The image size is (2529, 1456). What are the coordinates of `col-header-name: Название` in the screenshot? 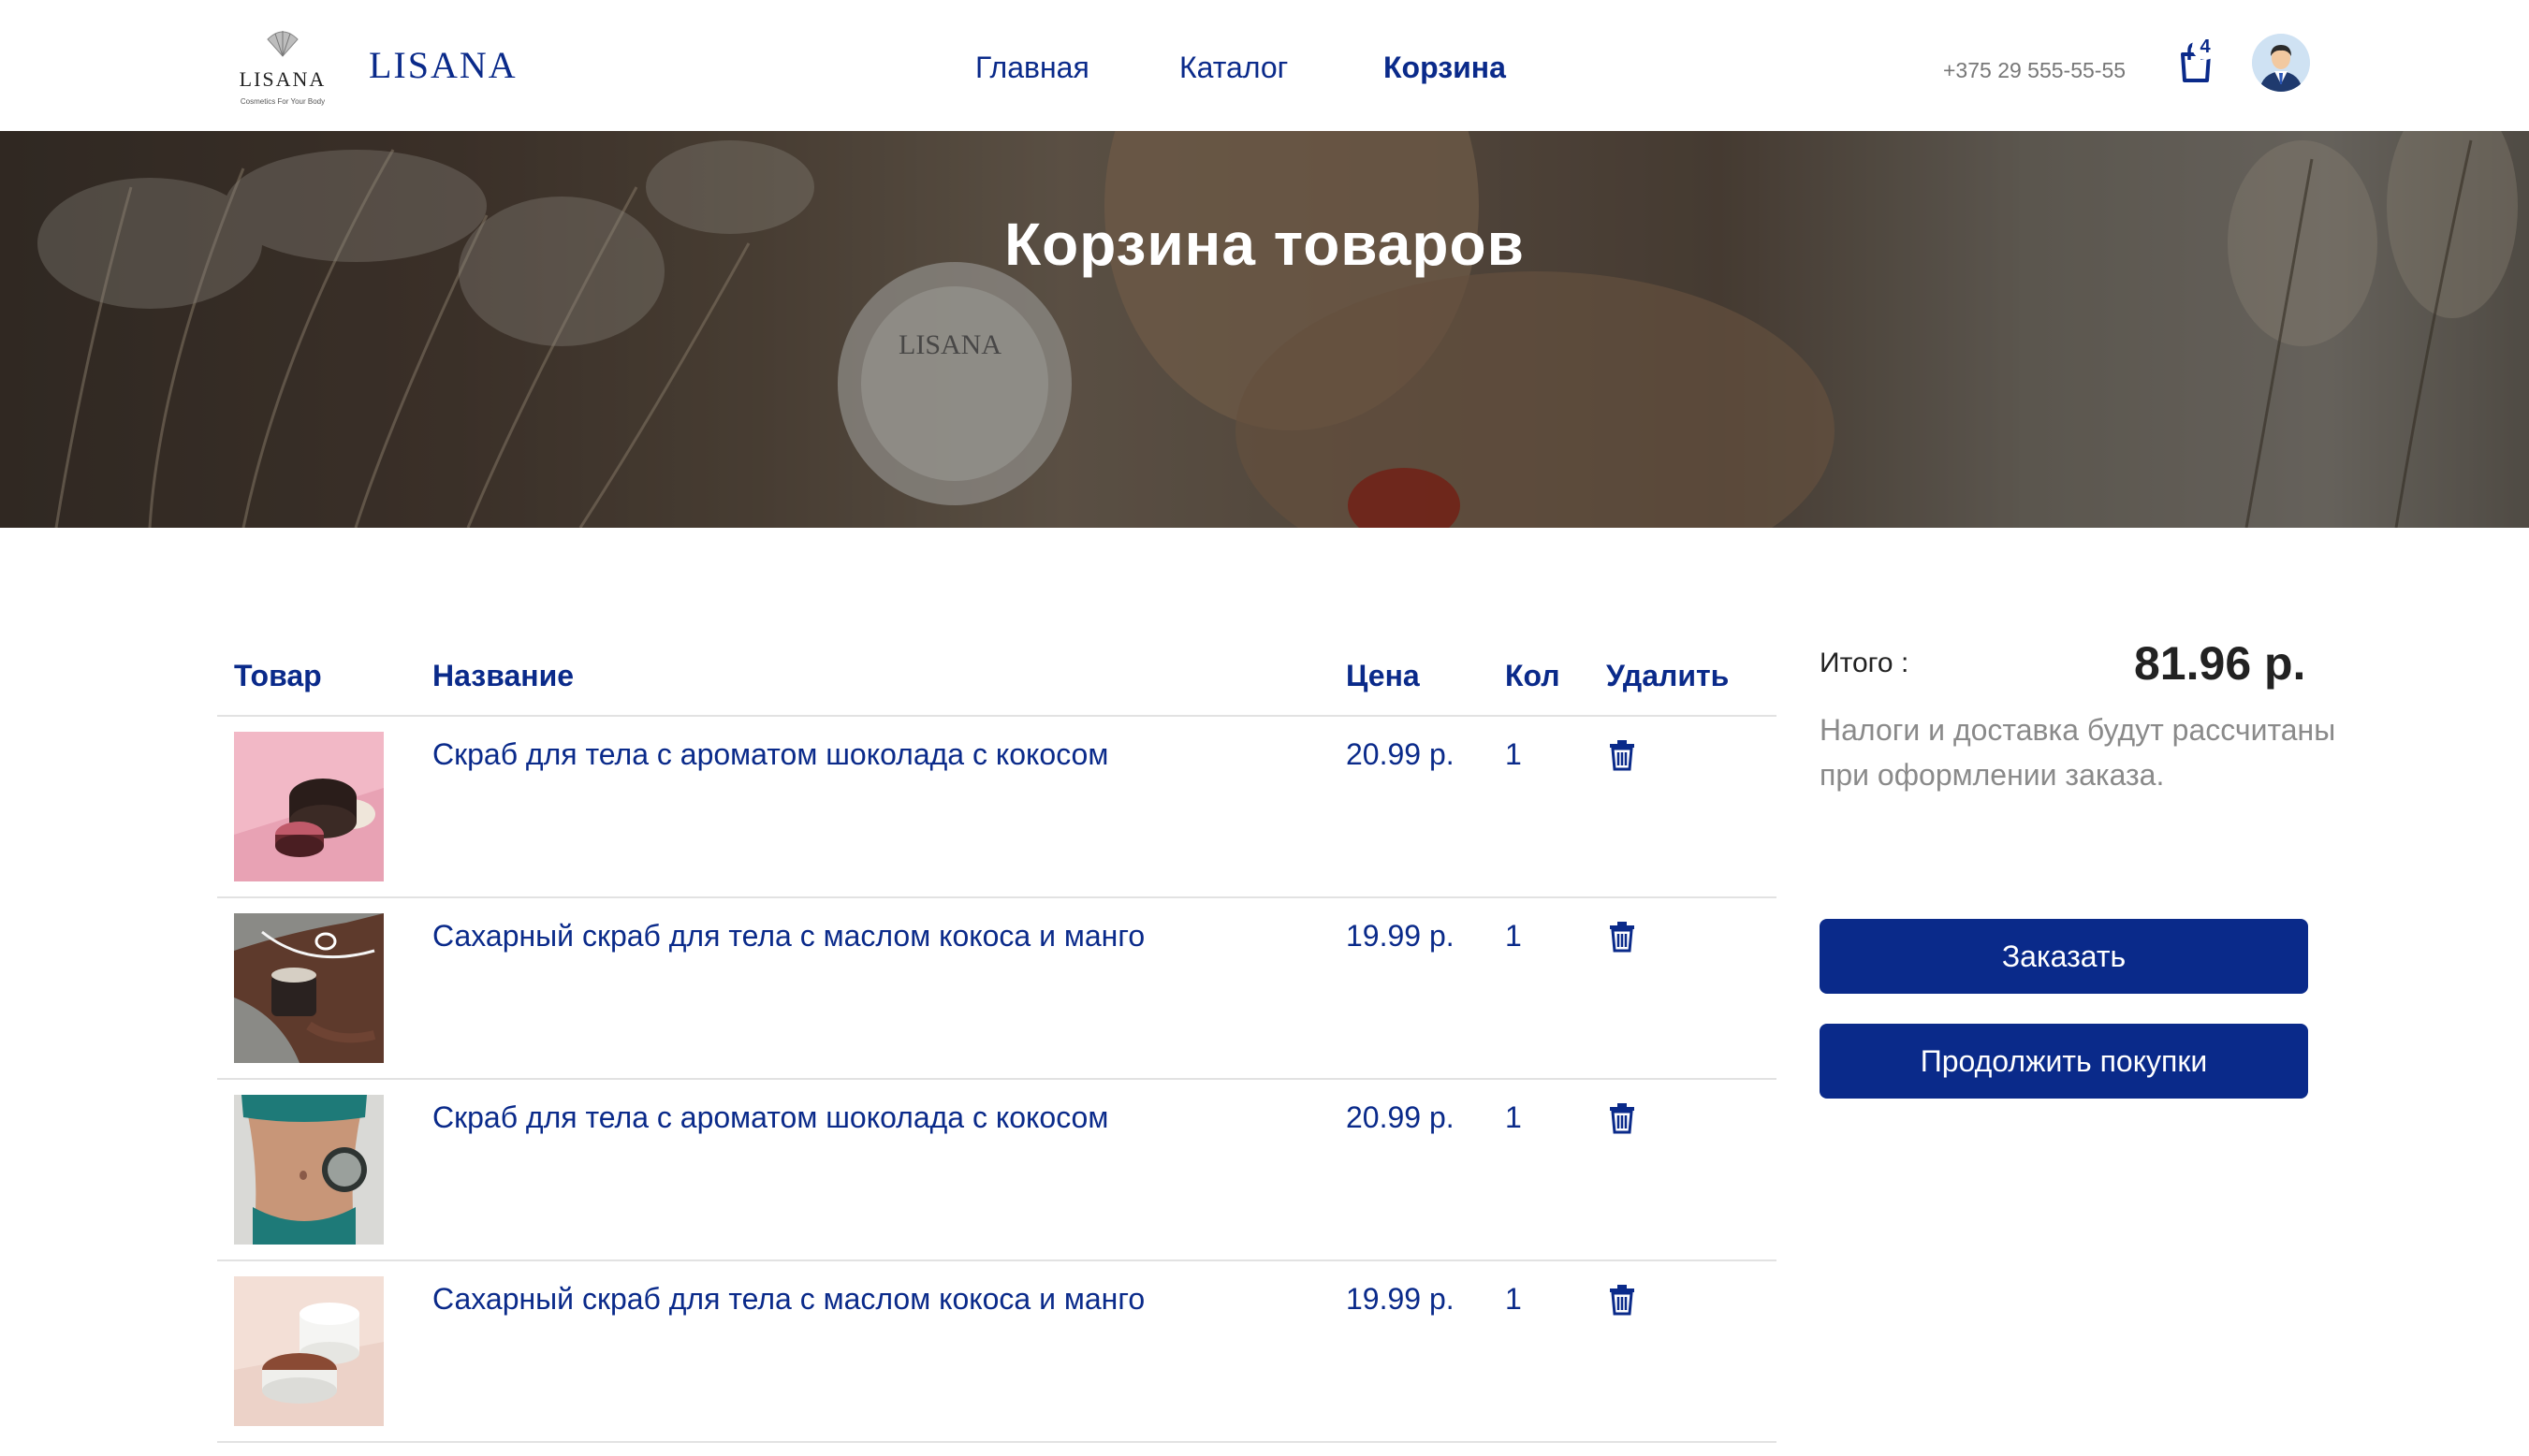 It's located at (503, 675).